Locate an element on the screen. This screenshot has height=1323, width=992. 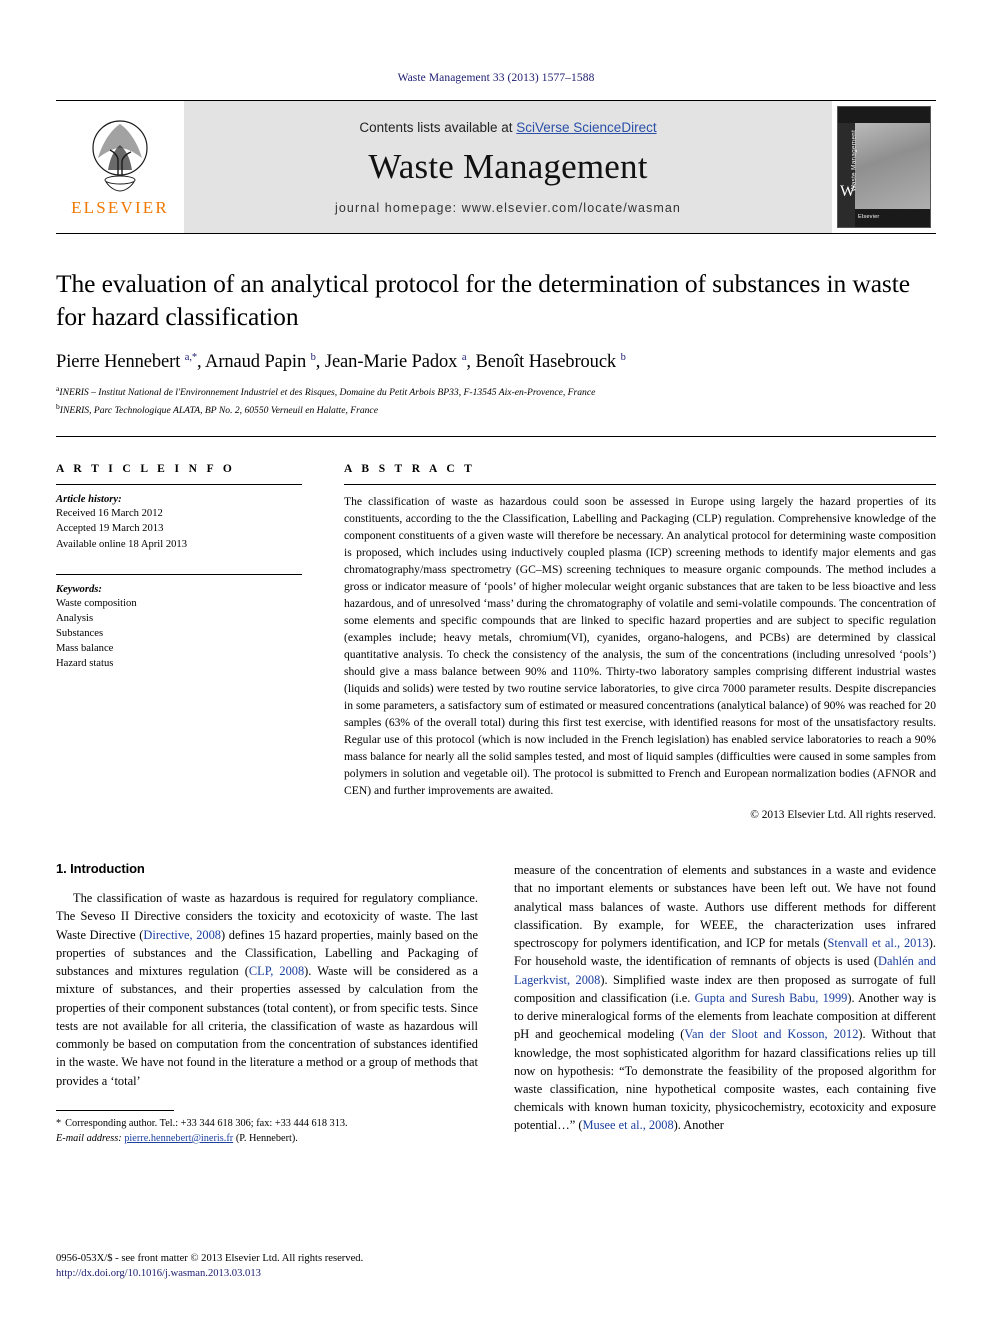
journal-cover: Waste Management W Elsevier is located at coordinates (884, 167).